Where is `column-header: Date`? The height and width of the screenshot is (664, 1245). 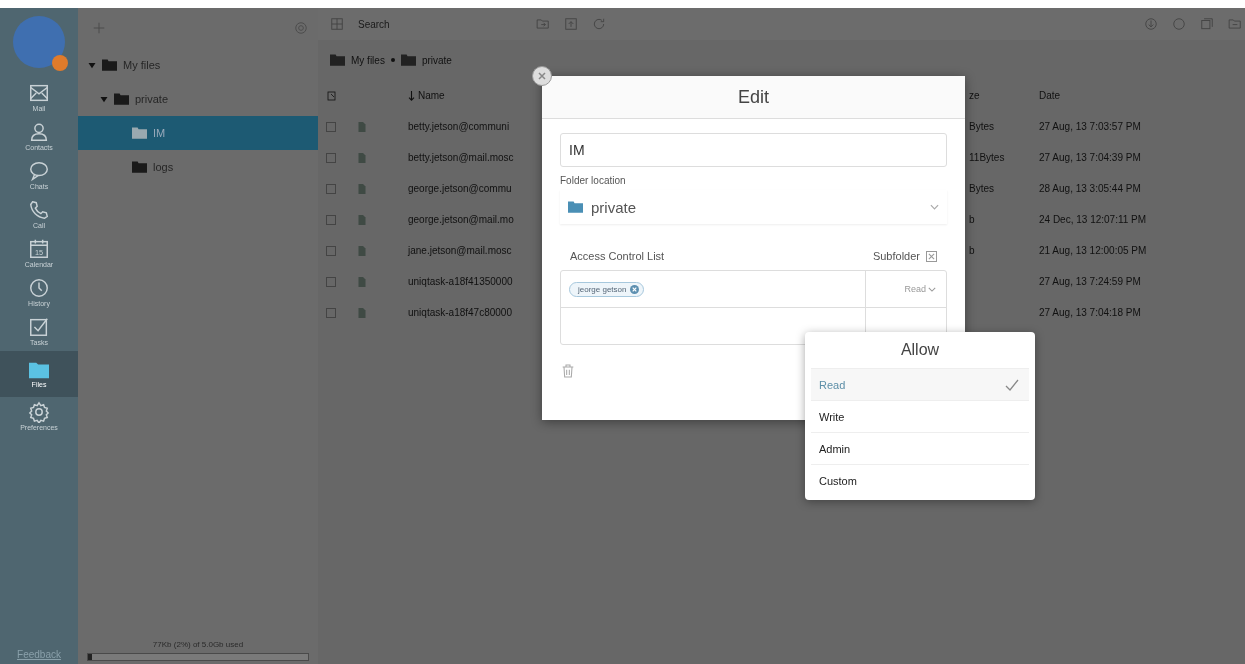 column-header: Date is located at coordinates (1050, 95).